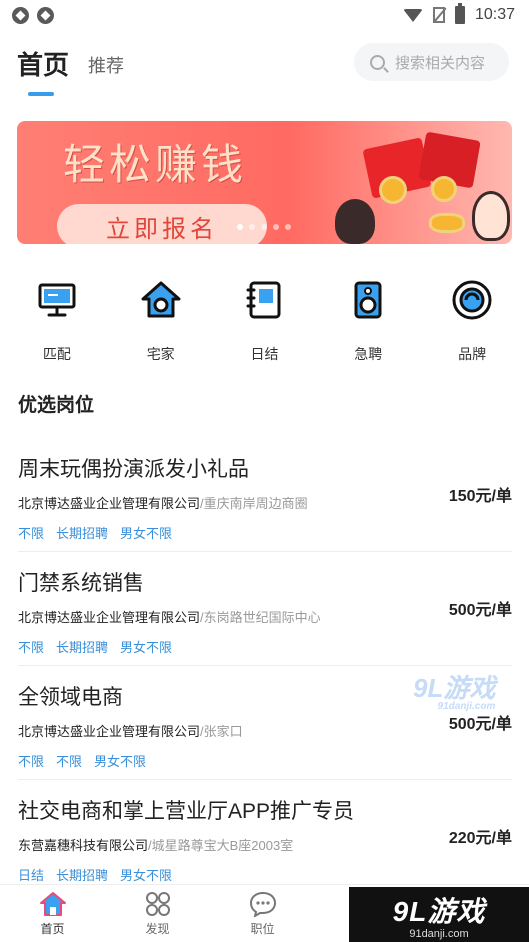  I want to click on category-match: 匹配, so click(57, 321).